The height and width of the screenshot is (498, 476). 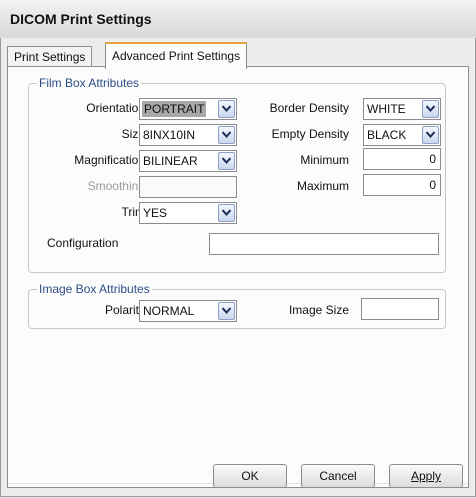 What do you see at coordinates (432, 185) in the screenshot?
I see `maximum-value: 0` at bounding box center [432, 185].